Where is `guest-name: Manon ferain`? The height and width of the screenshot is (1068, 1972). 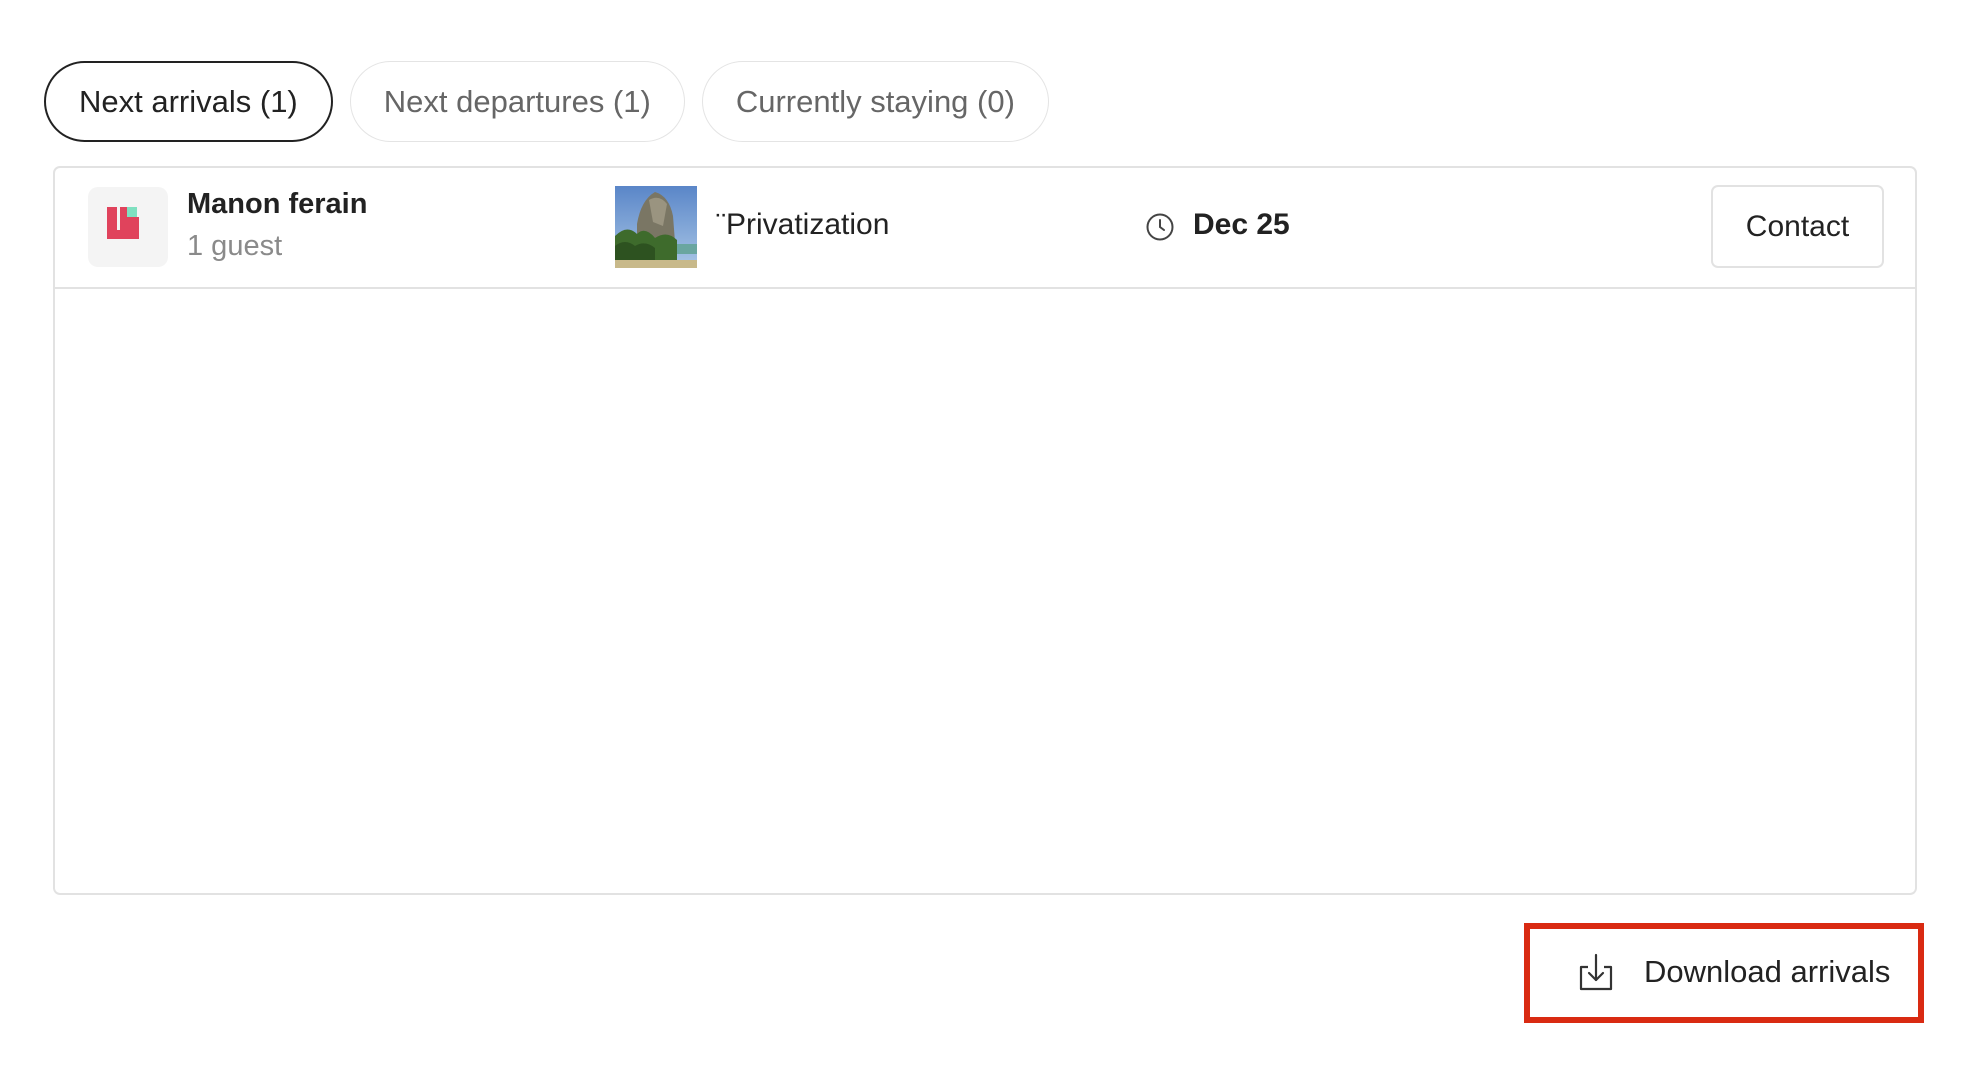
guest-name: Manon ferain is located at coordinates (277, 204).